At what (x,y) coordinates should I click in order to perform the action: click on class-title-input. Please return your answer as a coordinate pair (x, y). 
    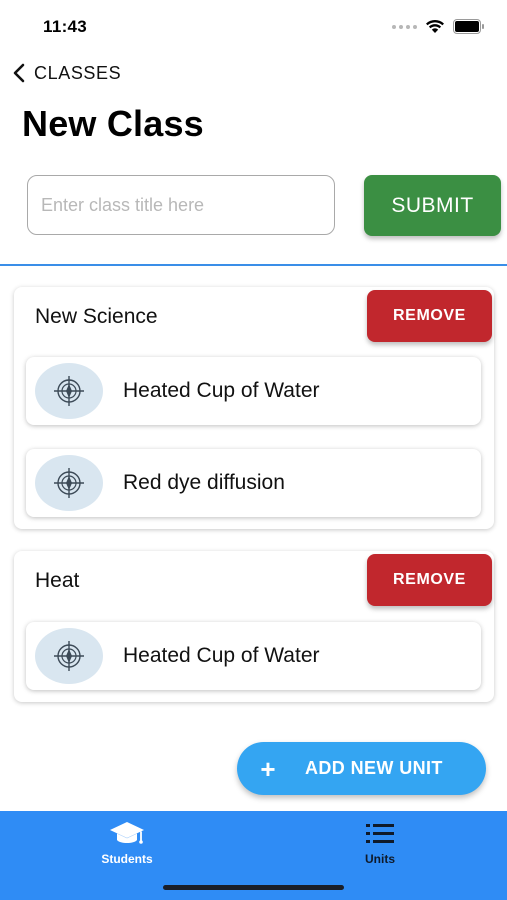
    Looking at the image, I should click on (181, 205).